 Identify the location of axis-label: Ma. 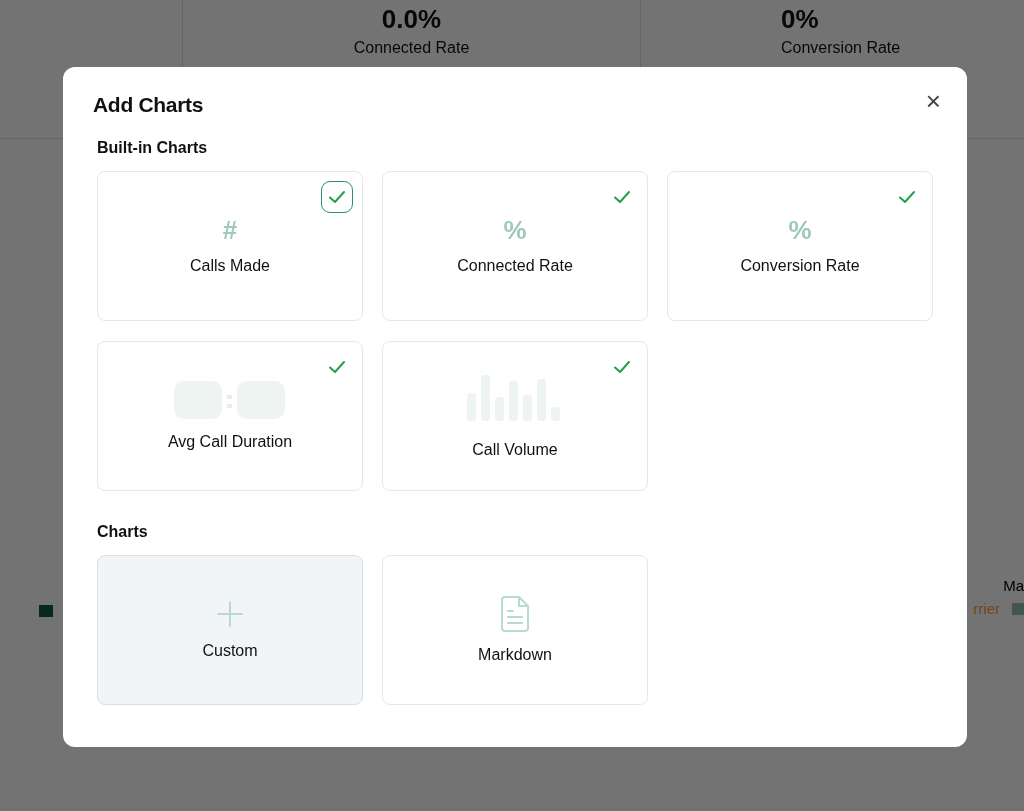
(1013, 585).